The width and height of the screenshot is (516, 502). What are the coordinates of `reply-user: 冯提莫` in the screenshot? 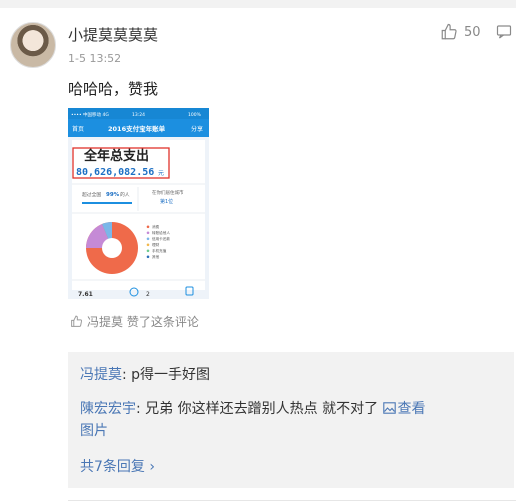 It's located at (101, 375).